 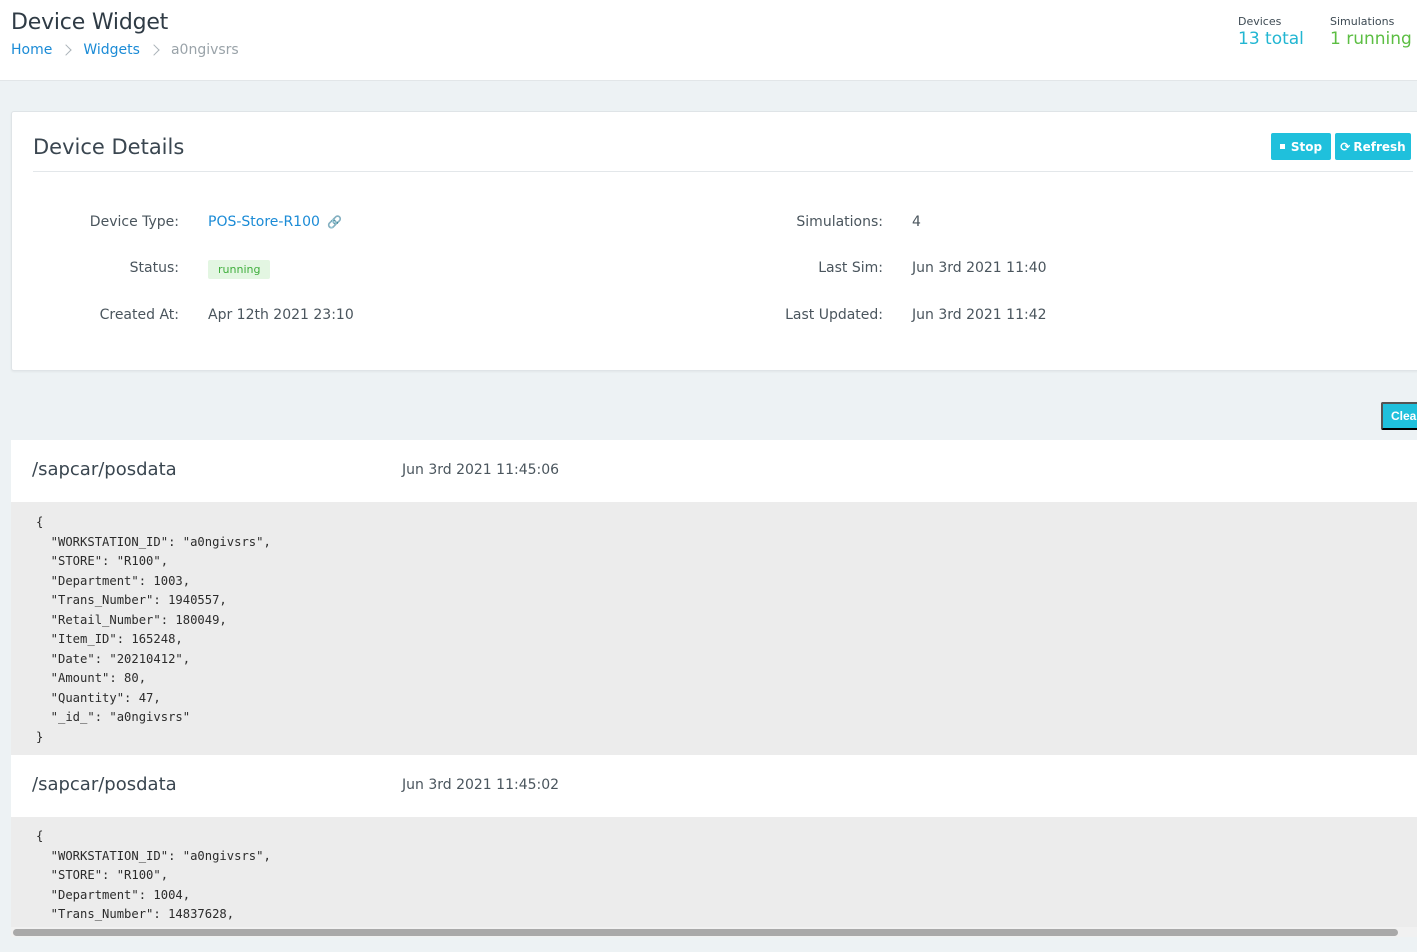 What do you see at coordinates (834, 315) in the screenshot?
I see `last-updated-label: Last Updated:` at bounding box center [834, 315].